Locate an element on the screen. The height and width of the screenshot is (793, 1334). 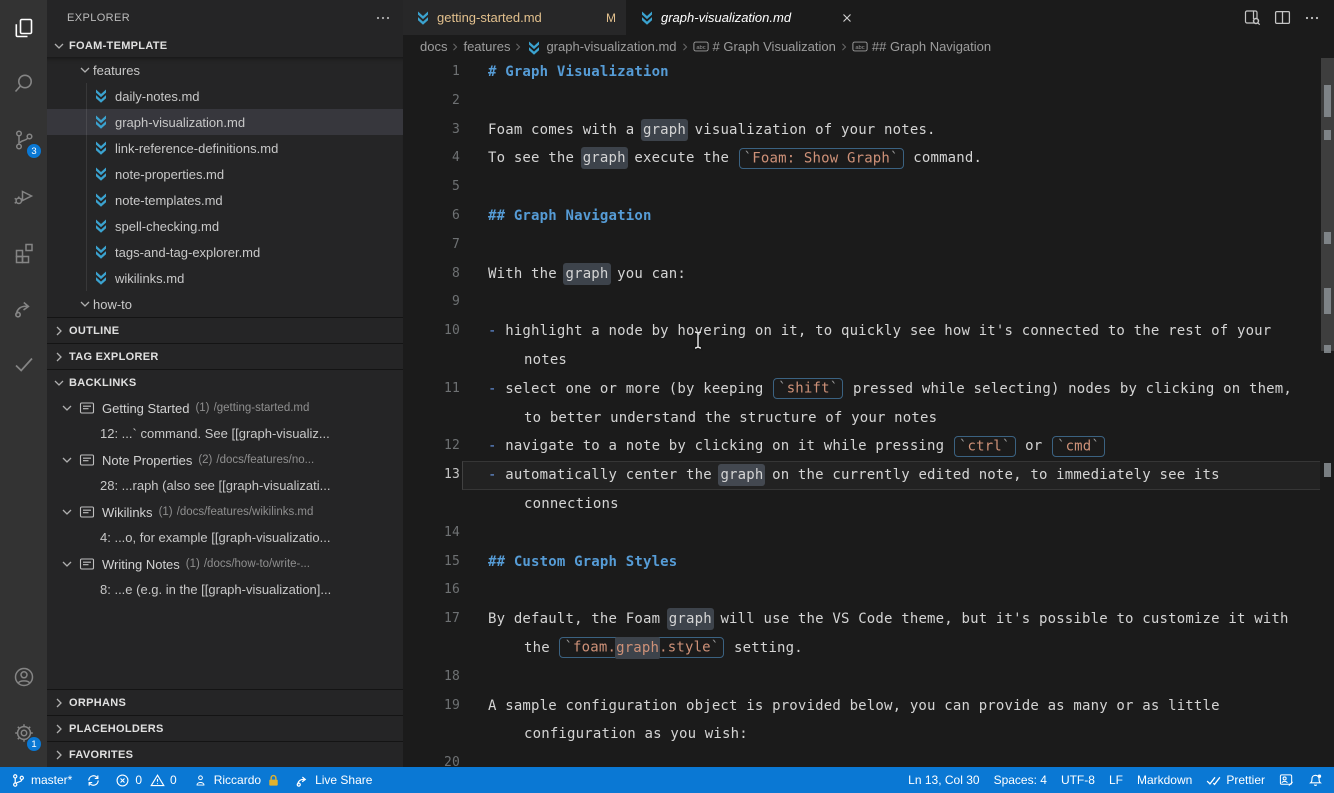
editor-line: connections is located at coordinates (868, 504).